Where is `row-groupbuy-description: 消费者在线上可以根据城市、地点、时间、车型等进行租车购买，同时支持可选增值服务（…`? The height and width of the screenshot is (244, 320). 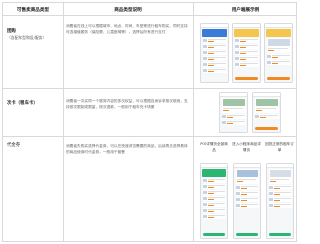
row-groupbuy-description: 消费者在线上可以根据城市、地点、时间、车型等进行租车购买，同时支持可选增值服务（… is located at coordinates (127, 29).